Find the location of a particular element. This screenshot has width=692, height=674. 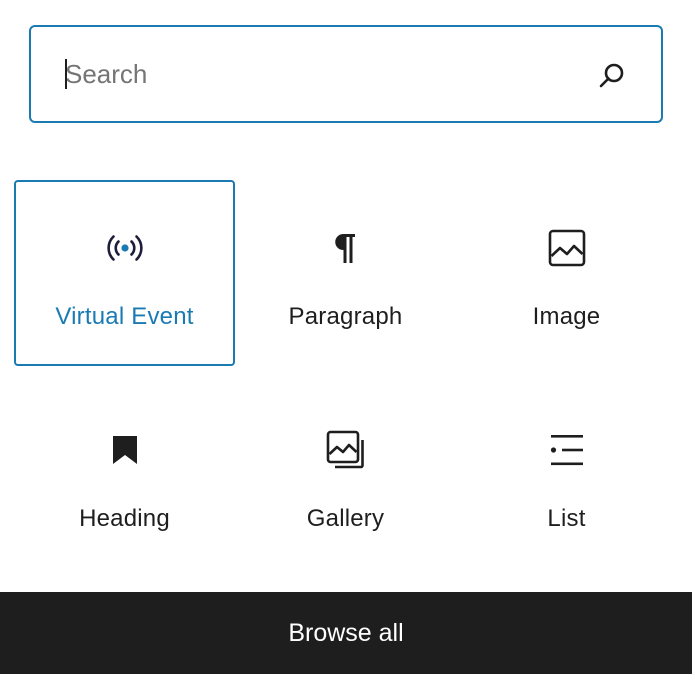

list-icon is located at coordinates (567, 450).